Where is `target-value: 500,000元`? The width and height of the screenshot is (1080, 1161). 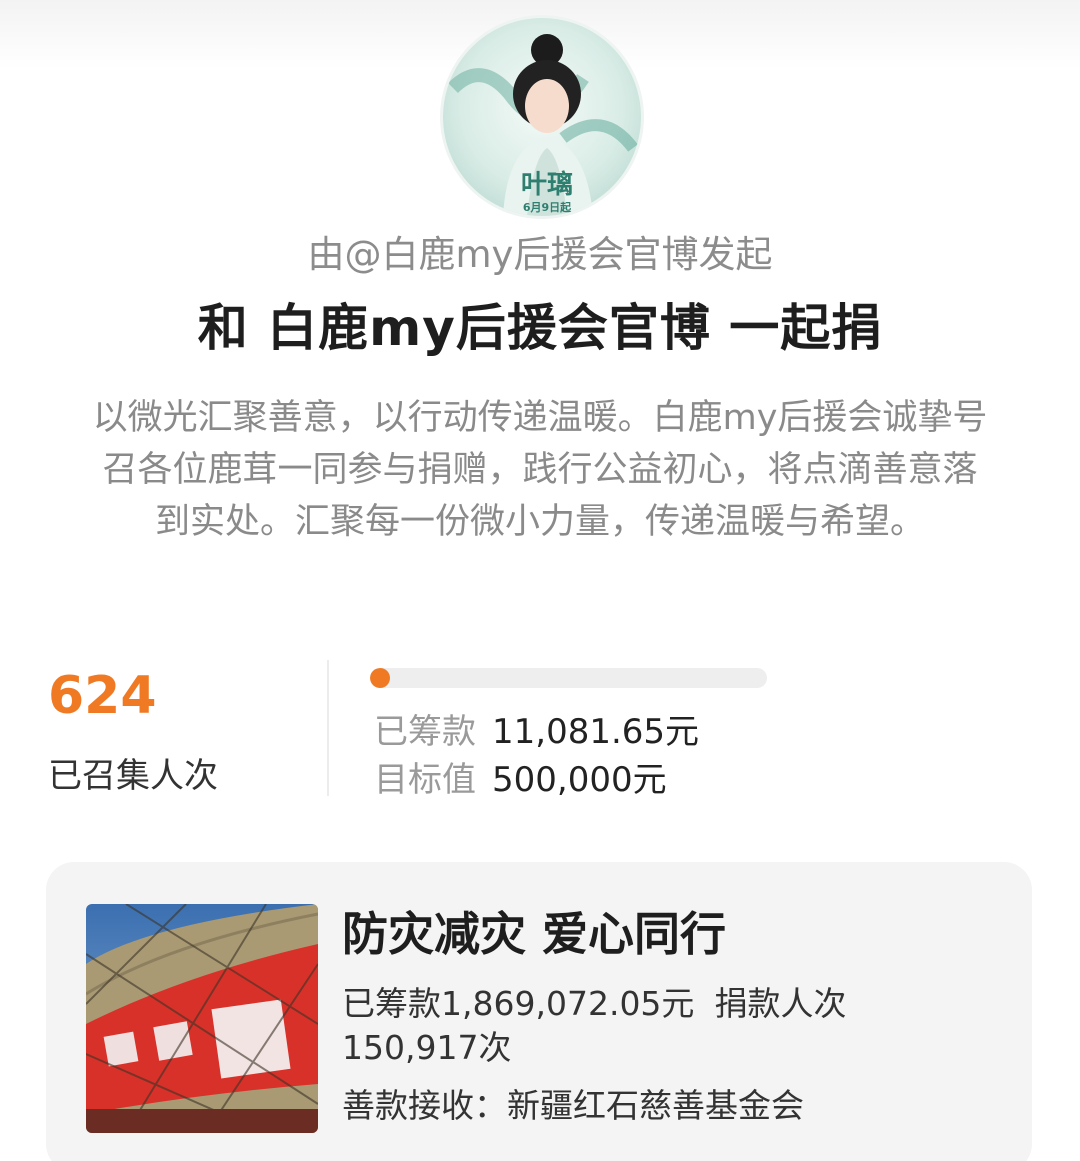 target-value: 500,000元 is located at coordinates (579, 780).